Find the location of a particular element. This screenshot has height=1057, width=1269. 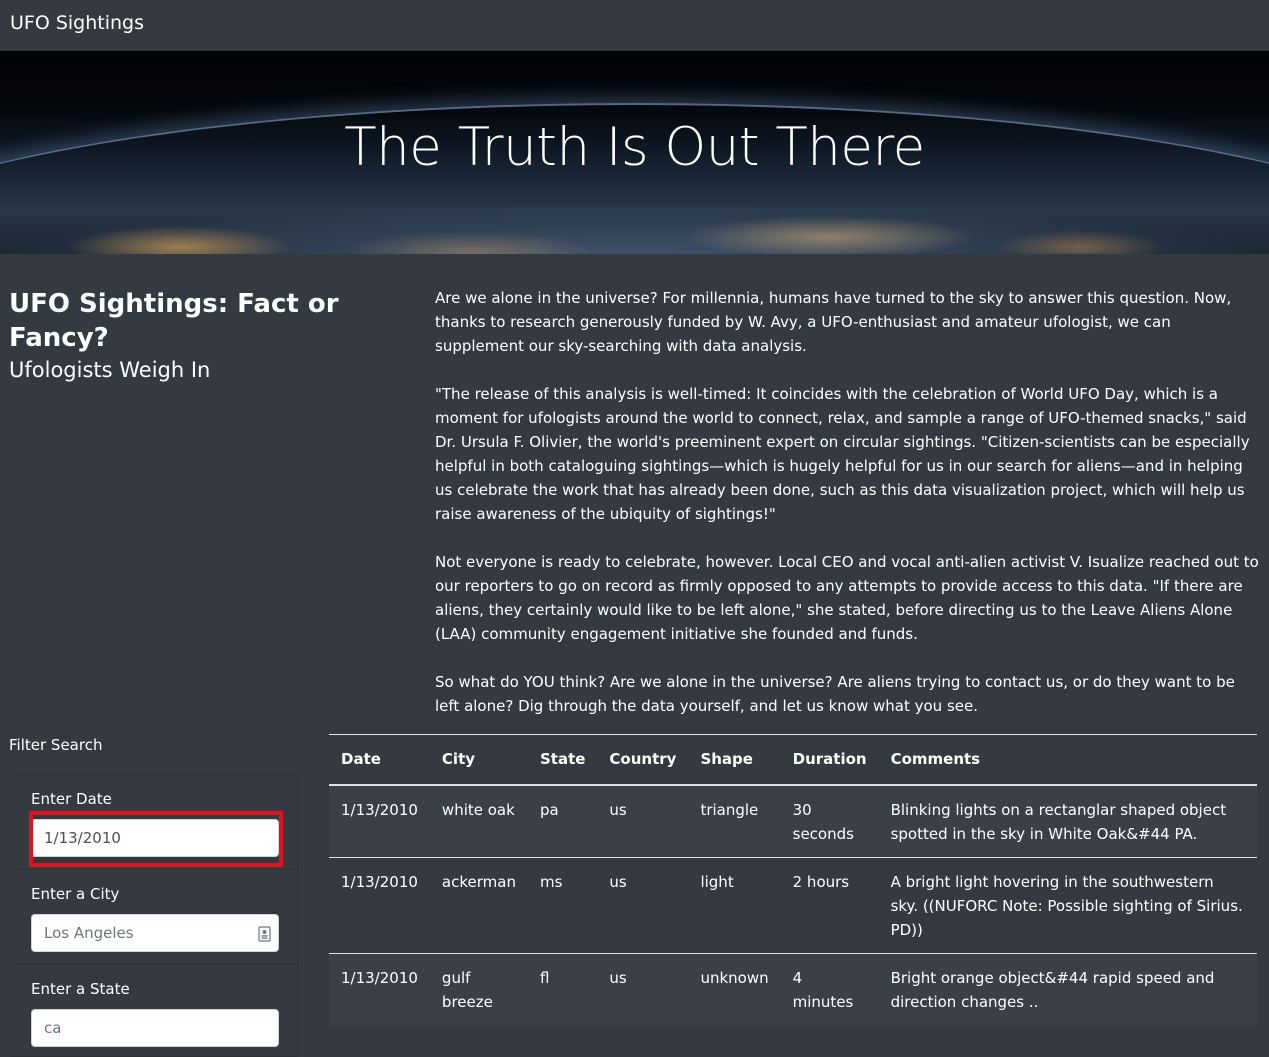

navbar-brand-link: UFO Sightings is located at coordinates (77, 23).